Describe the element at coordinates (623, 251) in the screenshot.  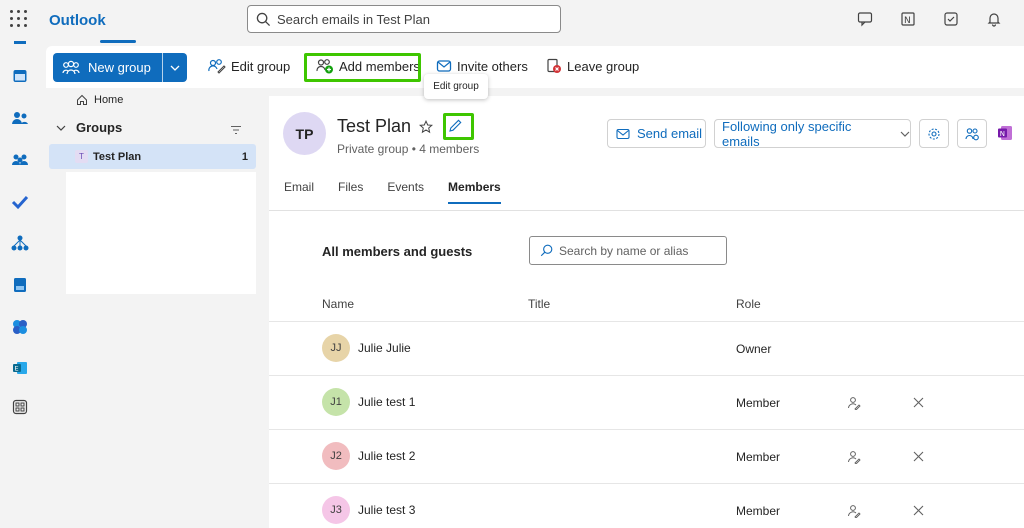
I see `member-search-input: Search by name or alias` at that location.